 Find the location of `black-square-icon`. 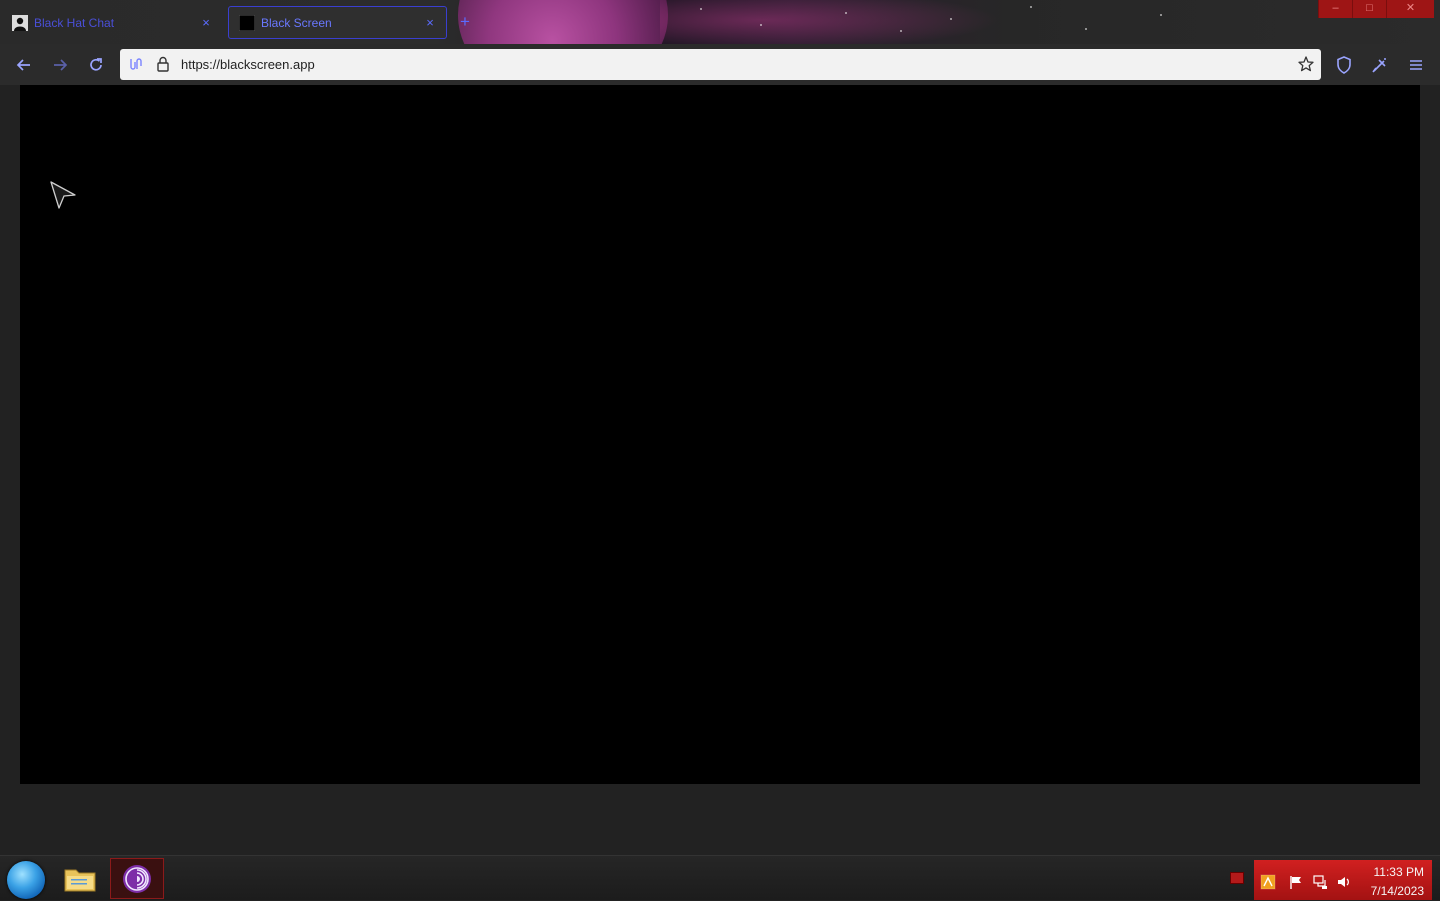

black-square-icon is located at coordinates (247, 22).